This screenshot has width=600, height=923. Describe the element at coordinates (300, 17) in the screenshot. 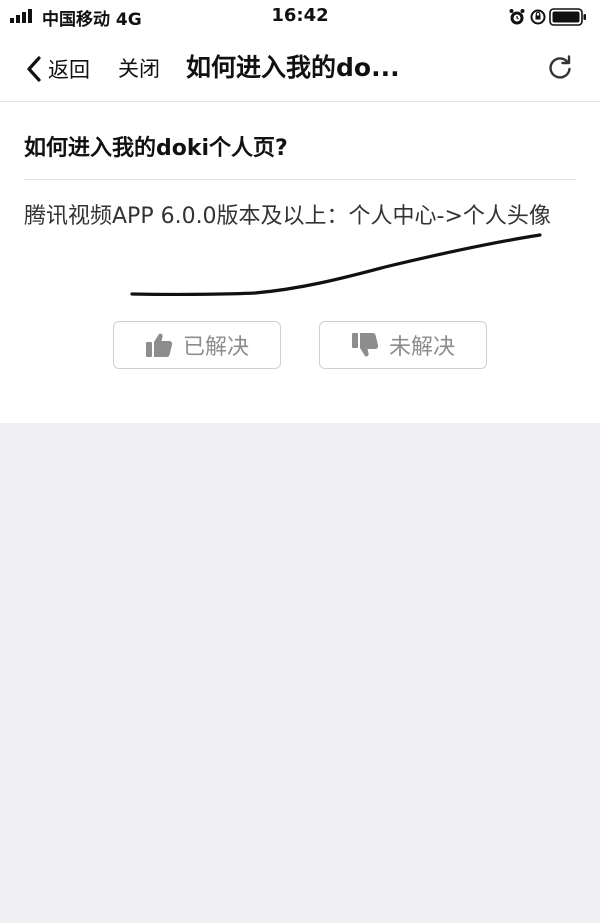

I see `status-bar: 中国移动 4G 16:42` at that location.